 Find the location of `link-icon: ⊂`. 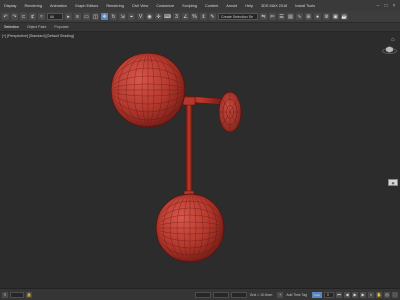

link-icon: ⊂ is located at coordinates (23, 16).